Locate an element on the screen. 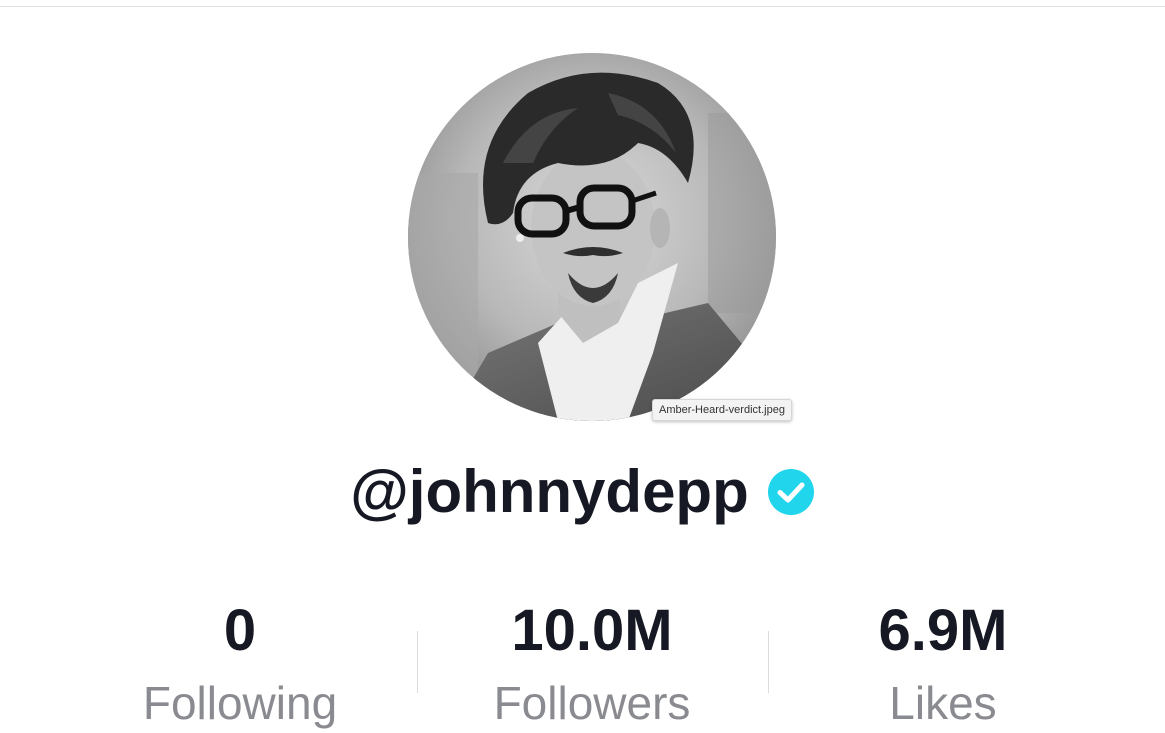 The height and width of the screenshot is (733, 1165). following-count: 0 is located at coordinates (240, 630).